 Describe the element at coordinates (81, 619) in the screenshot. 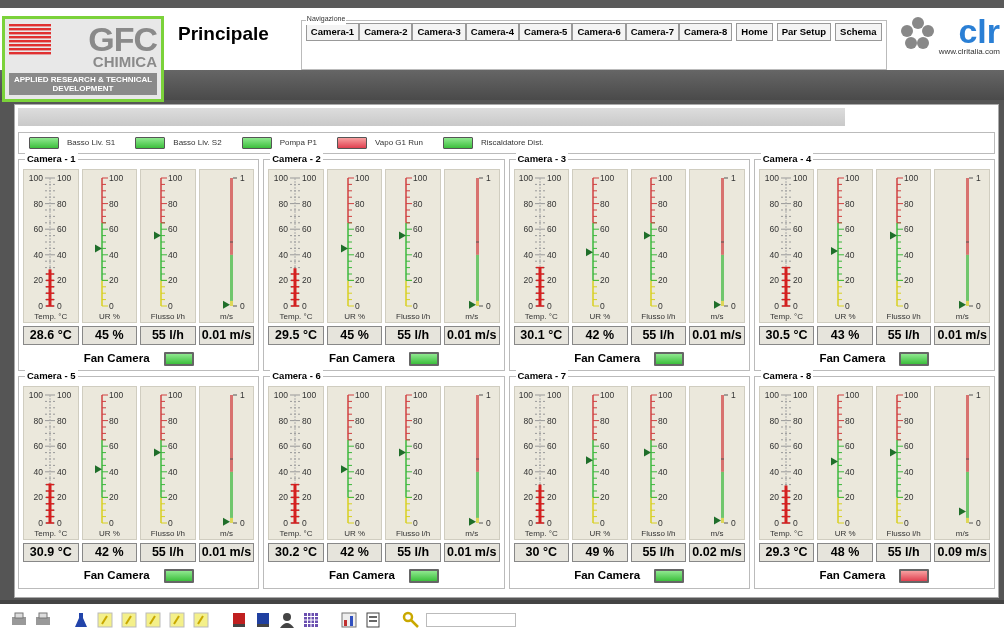

I see `flask-icon` at that location.